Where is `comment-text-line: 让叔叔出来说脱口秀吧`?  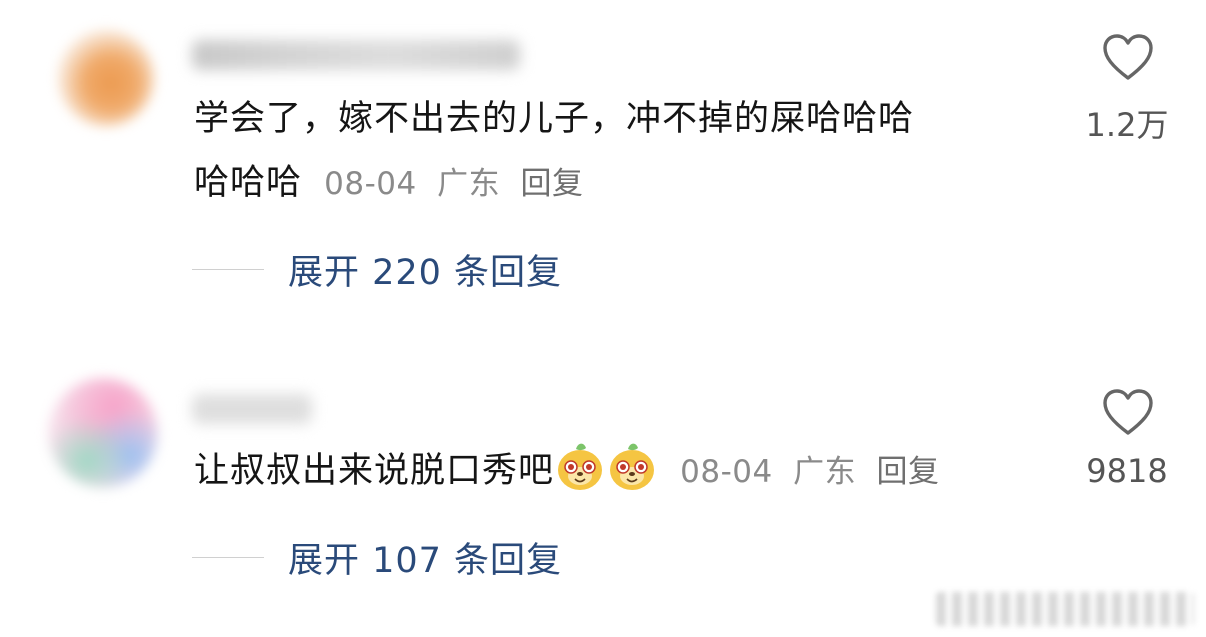
comment-text-line: 让叔叔出来说脱口秀吧 is located at coordinates (374, 471).